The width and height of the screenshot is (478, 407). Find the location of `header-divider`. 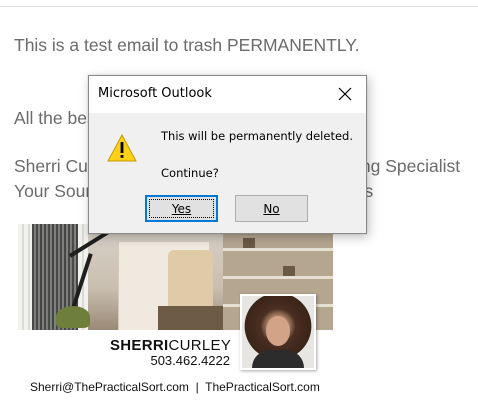

header-divider is located at coordinates (239, 6).